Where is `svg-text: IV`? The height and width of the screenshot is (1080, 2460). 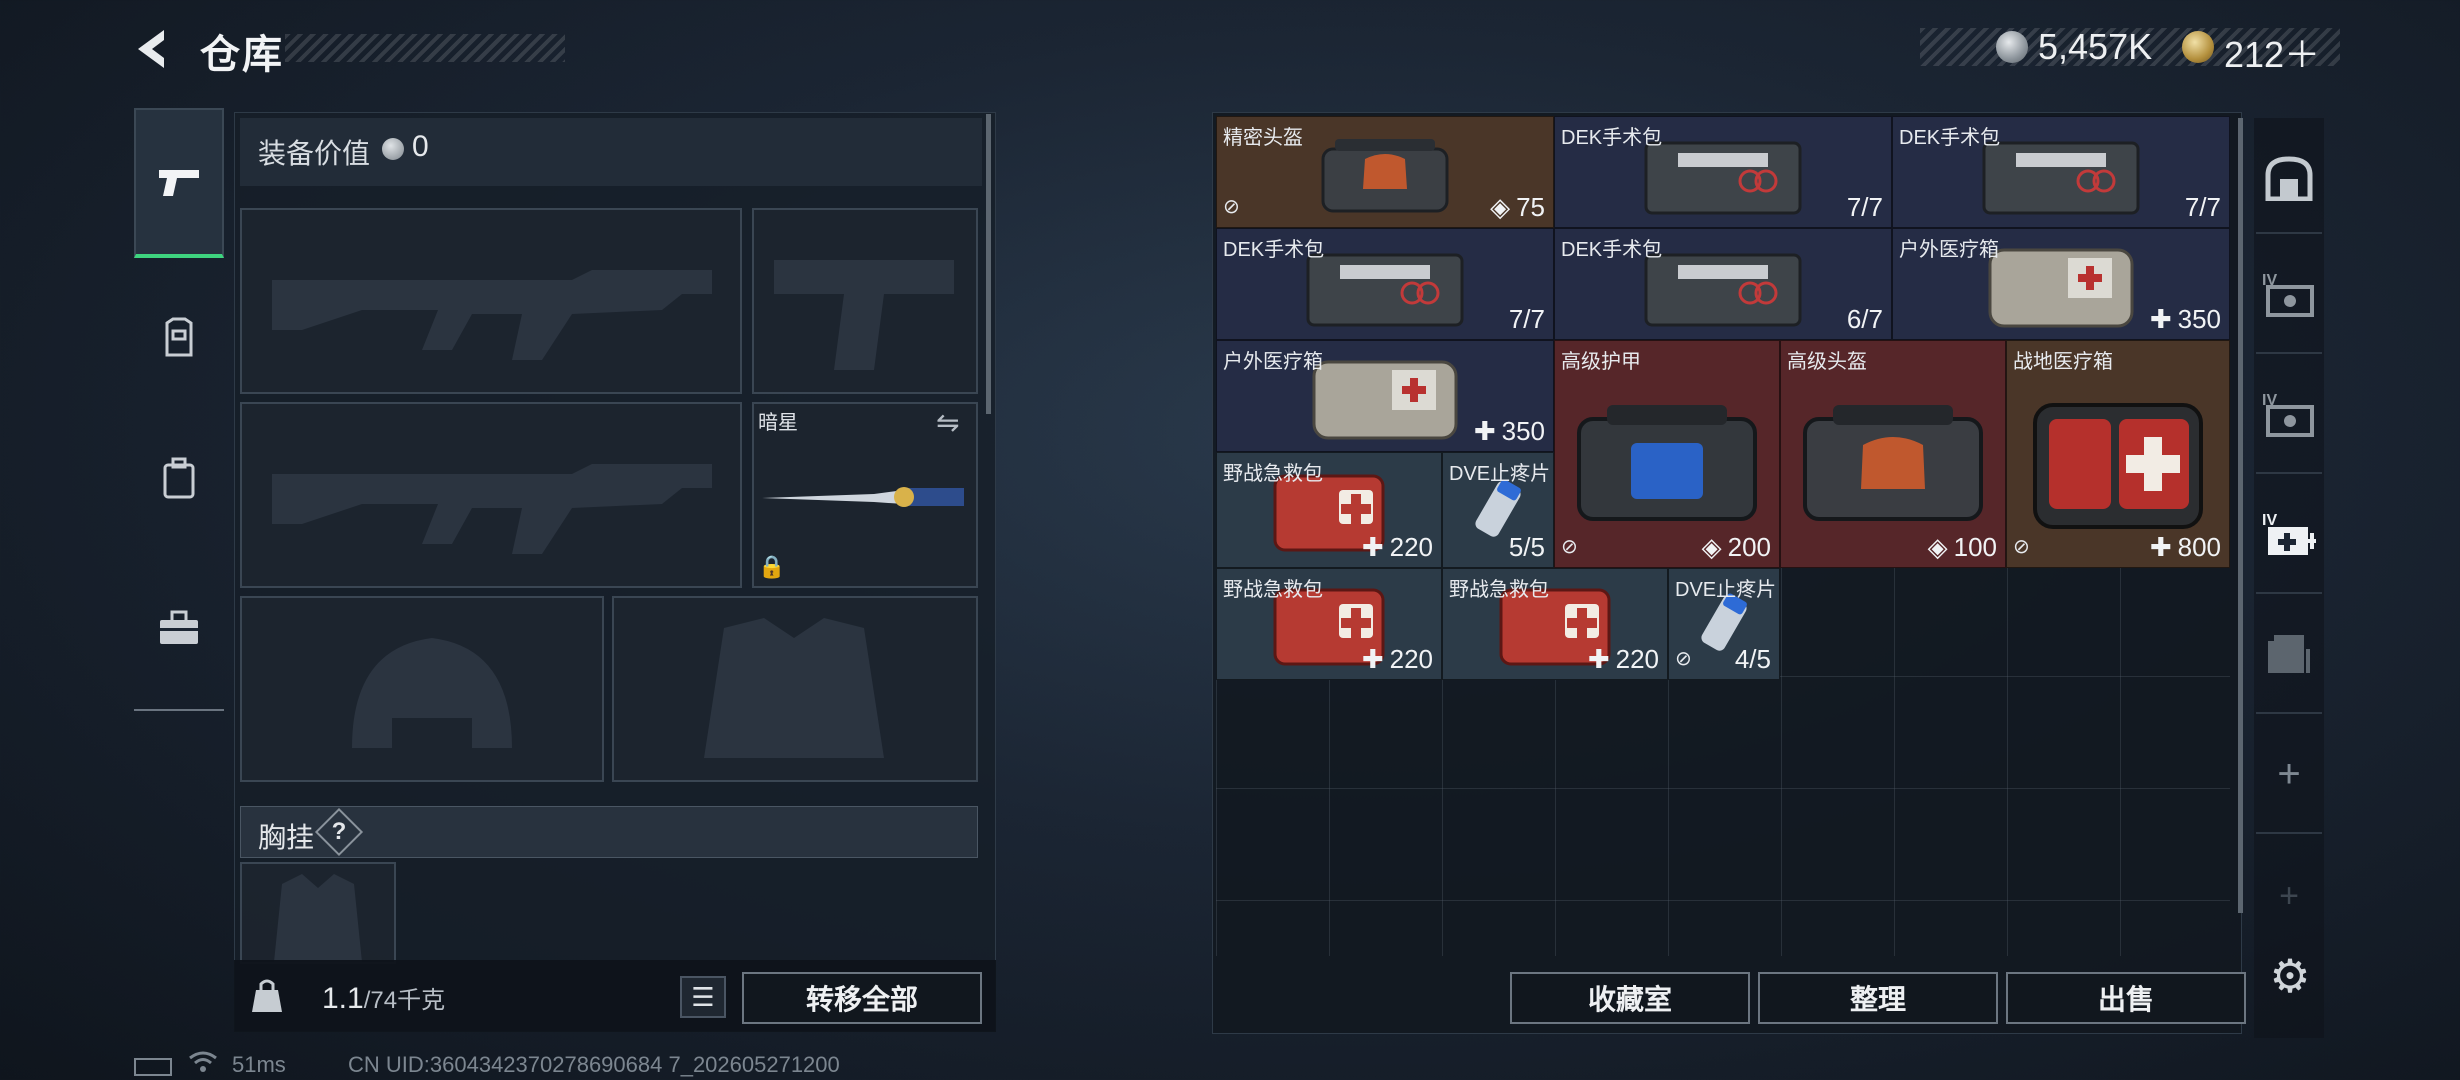 svg-text: IV is located at coordinates (2269, 520).